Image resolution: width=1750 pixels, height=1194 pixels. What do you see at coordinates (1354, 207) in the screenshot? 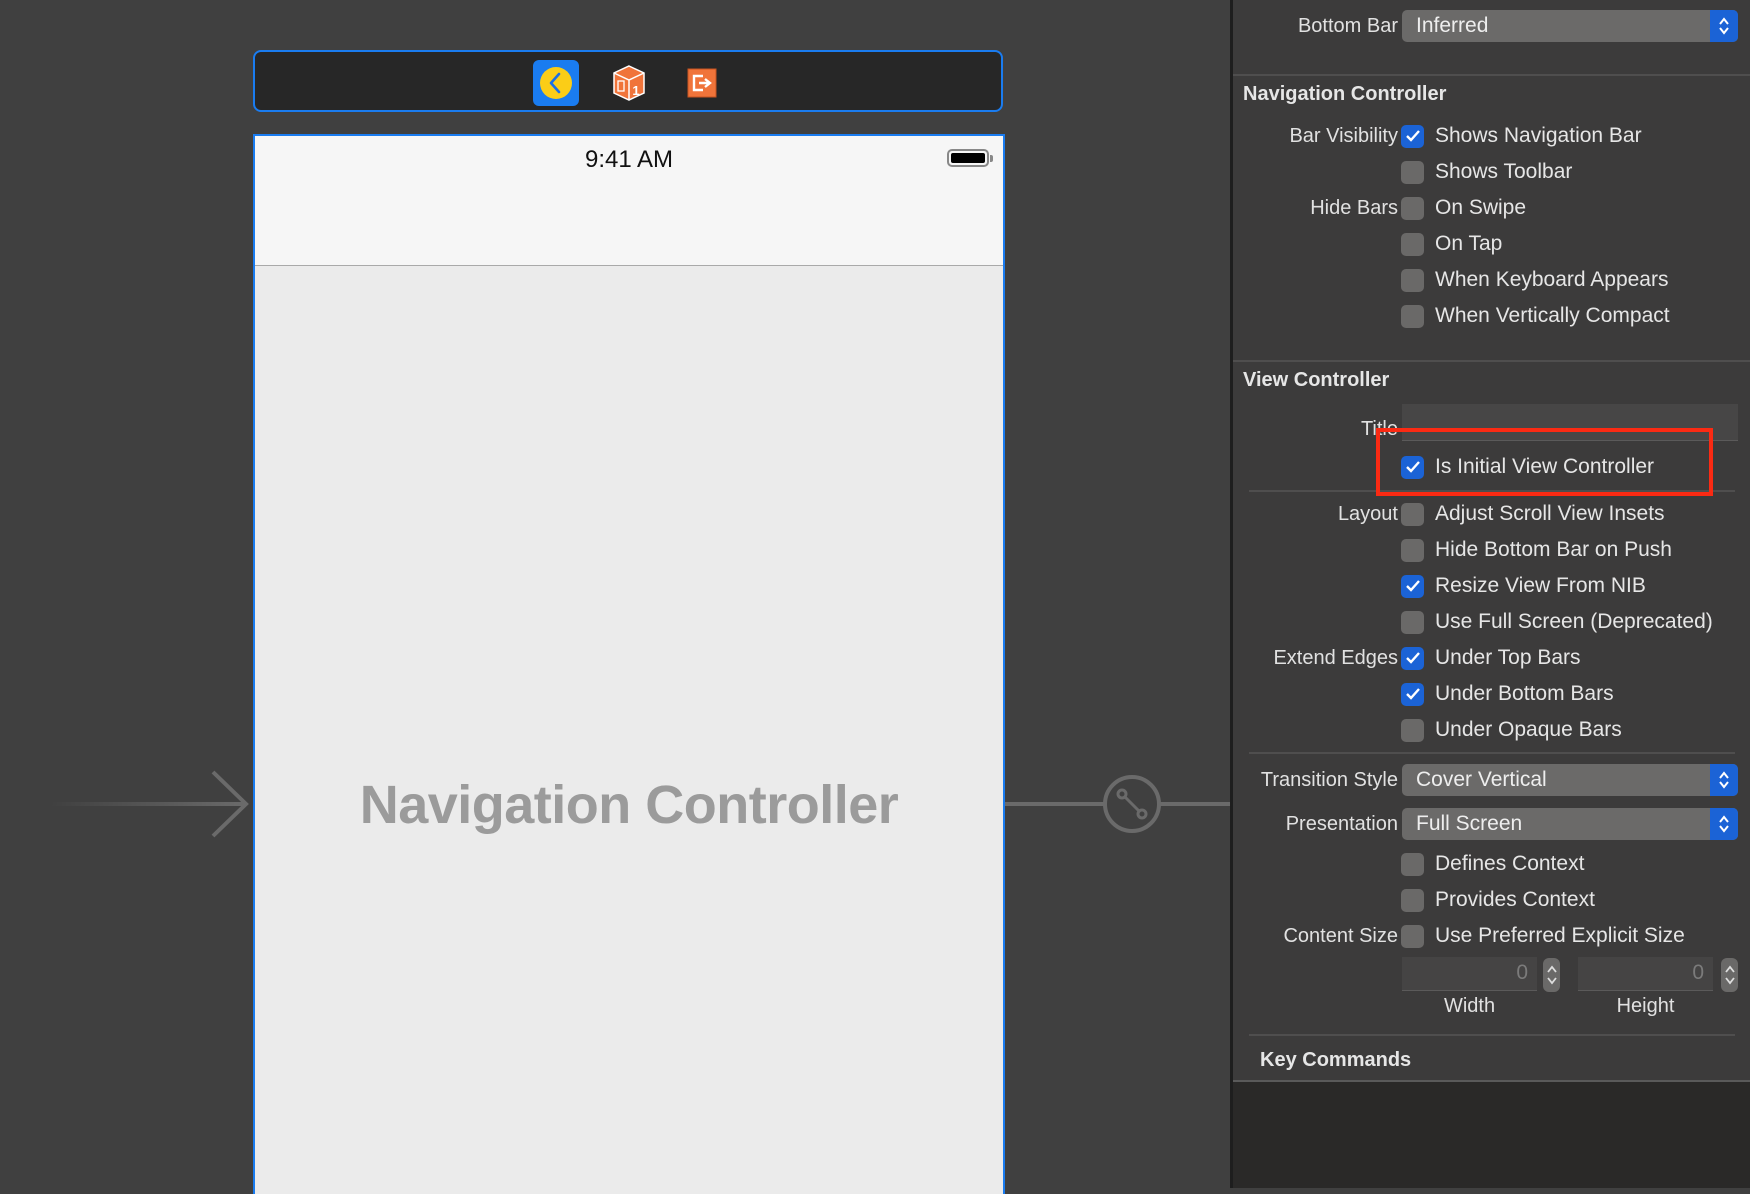
I see `hide-bars-label: Hide Bars` at bounding box center [1354, 207].